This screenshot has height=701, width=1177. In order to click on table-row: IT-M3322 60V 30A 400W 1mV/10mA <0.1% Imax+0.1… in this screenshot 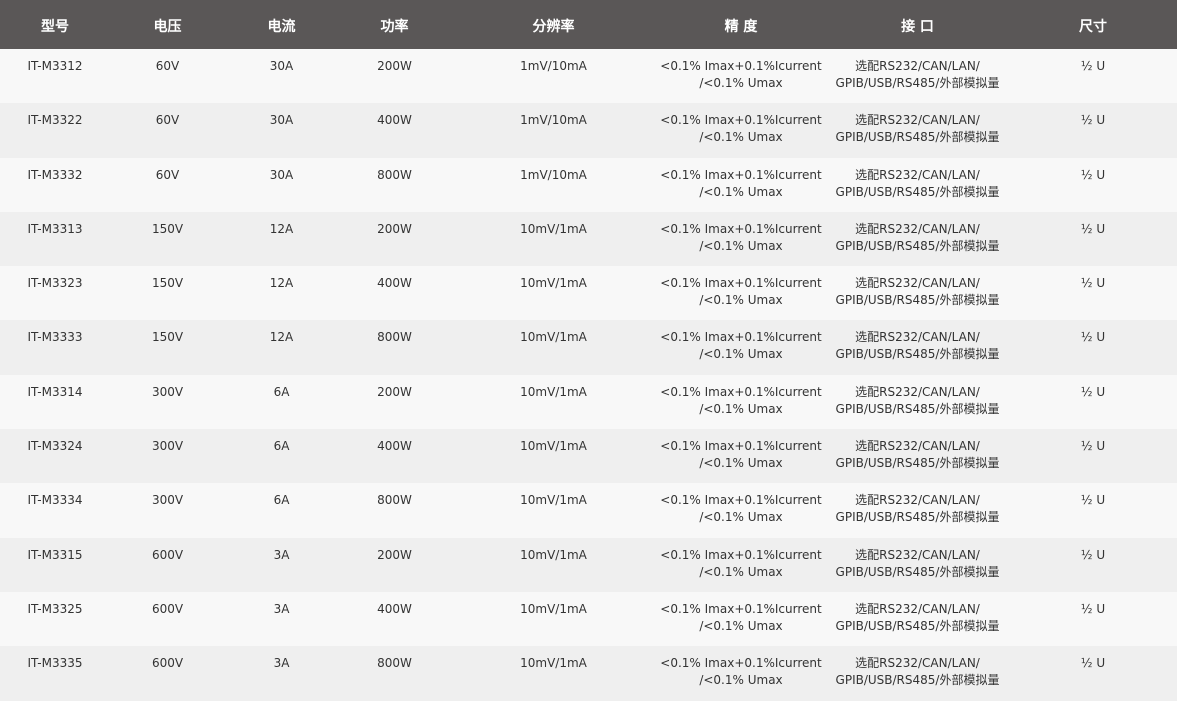, I will do `click(588, 130)`.